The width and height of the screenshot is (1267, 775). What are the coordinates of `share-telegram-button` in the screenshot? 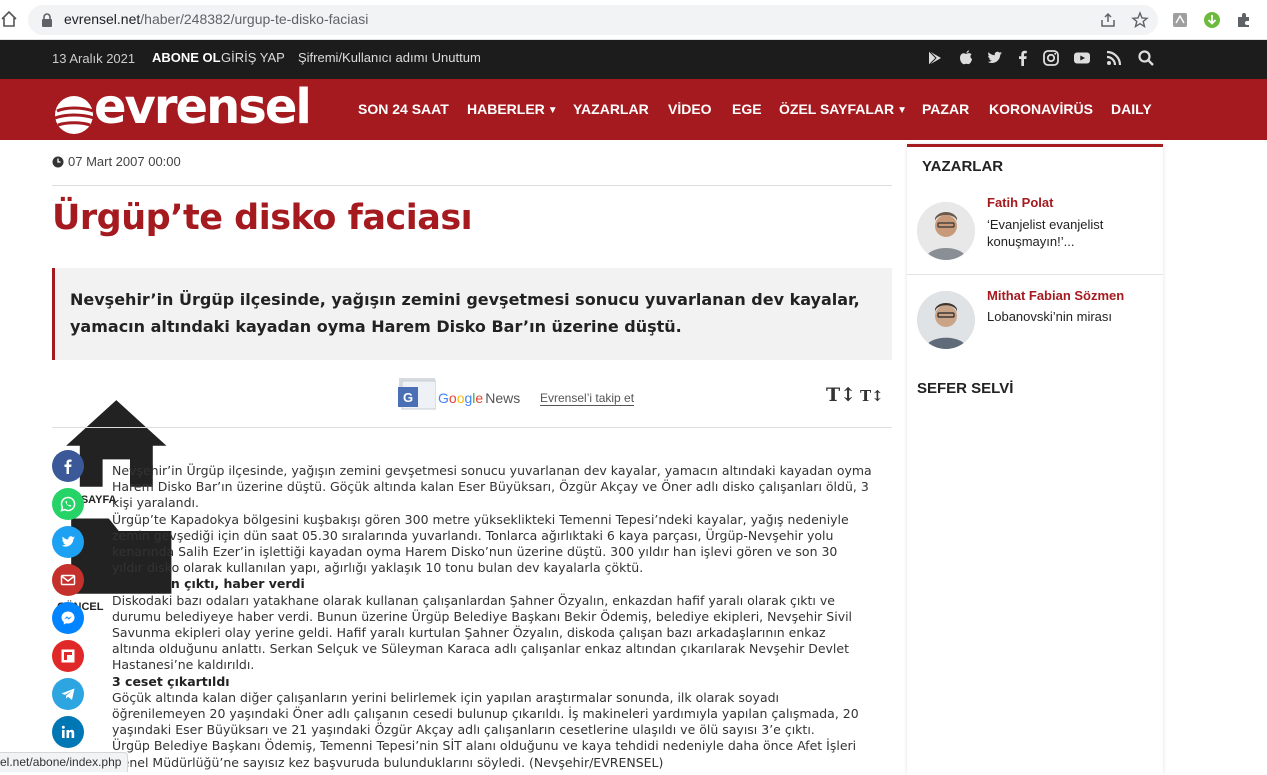 It's located at (68, 694).